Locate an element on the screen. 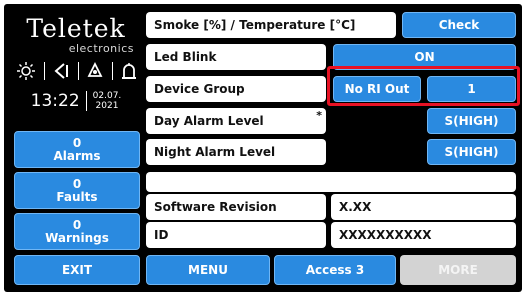 The image size is (525, 296). warnings-label: Warnings is located at coordinates (77, 237).